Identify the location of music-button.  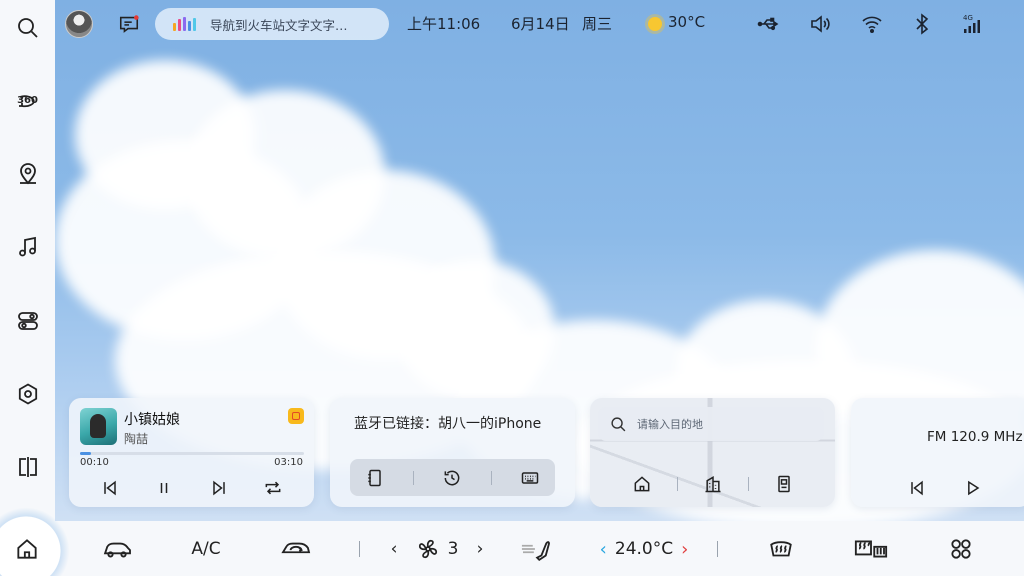
(28, 247).